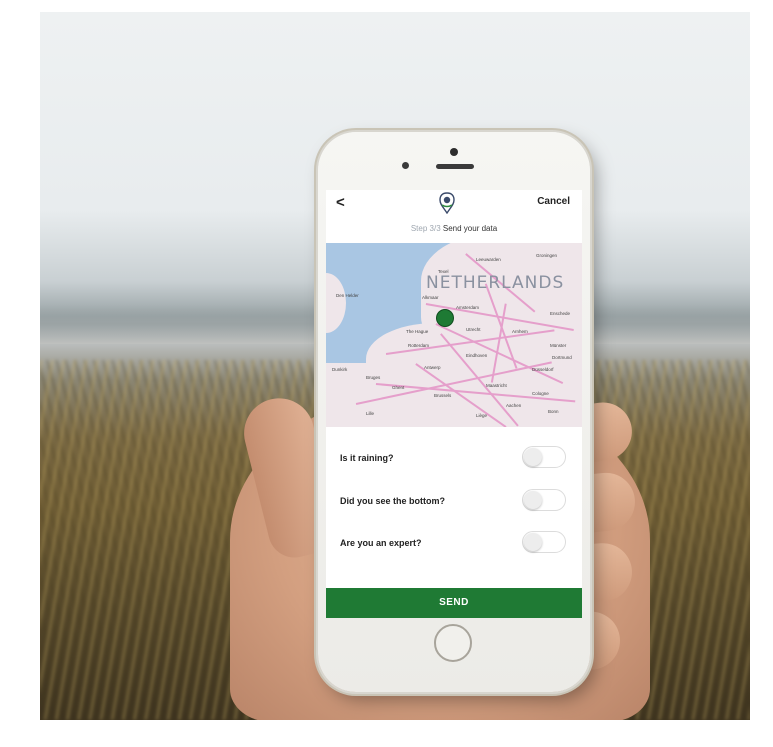  I want to click on map-city-label: Bruges, so click(373, 377).